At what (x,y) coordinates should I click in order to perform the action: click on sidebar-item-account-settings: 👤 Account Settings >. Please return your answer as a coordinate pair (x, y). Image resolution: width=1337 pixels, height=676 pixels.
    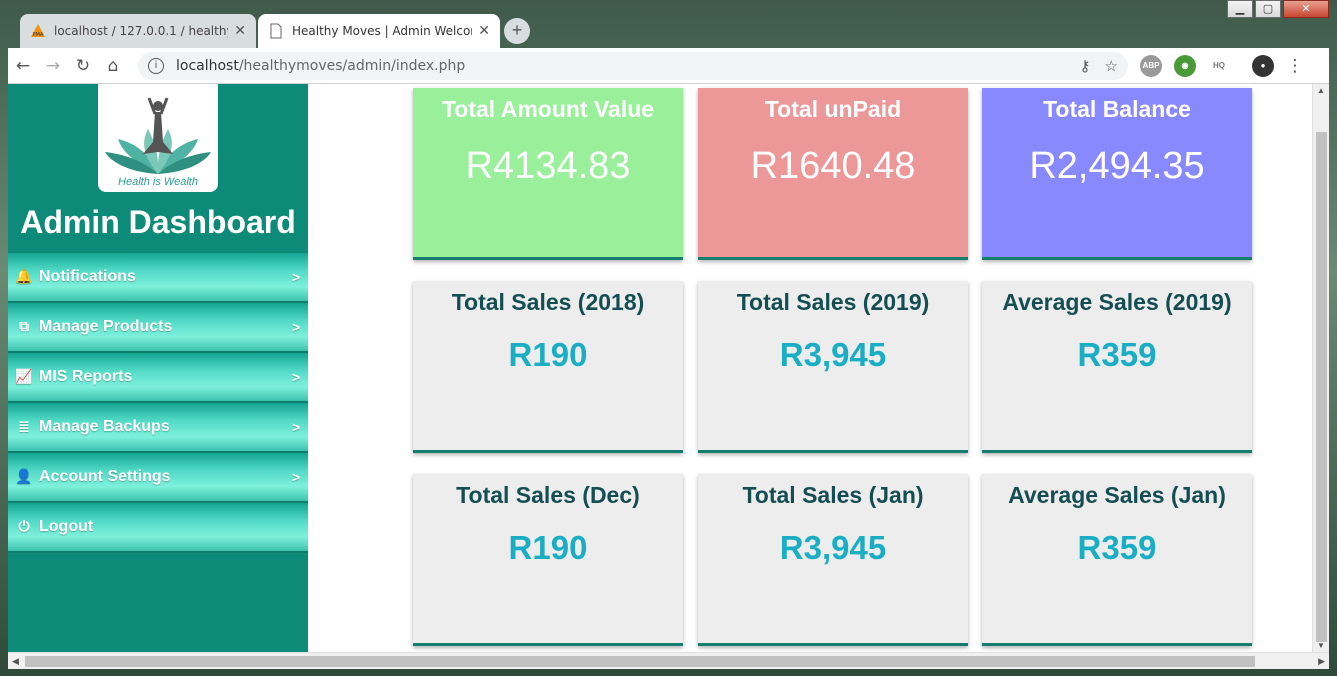
    Looking at the image, I should click on (158, 478).